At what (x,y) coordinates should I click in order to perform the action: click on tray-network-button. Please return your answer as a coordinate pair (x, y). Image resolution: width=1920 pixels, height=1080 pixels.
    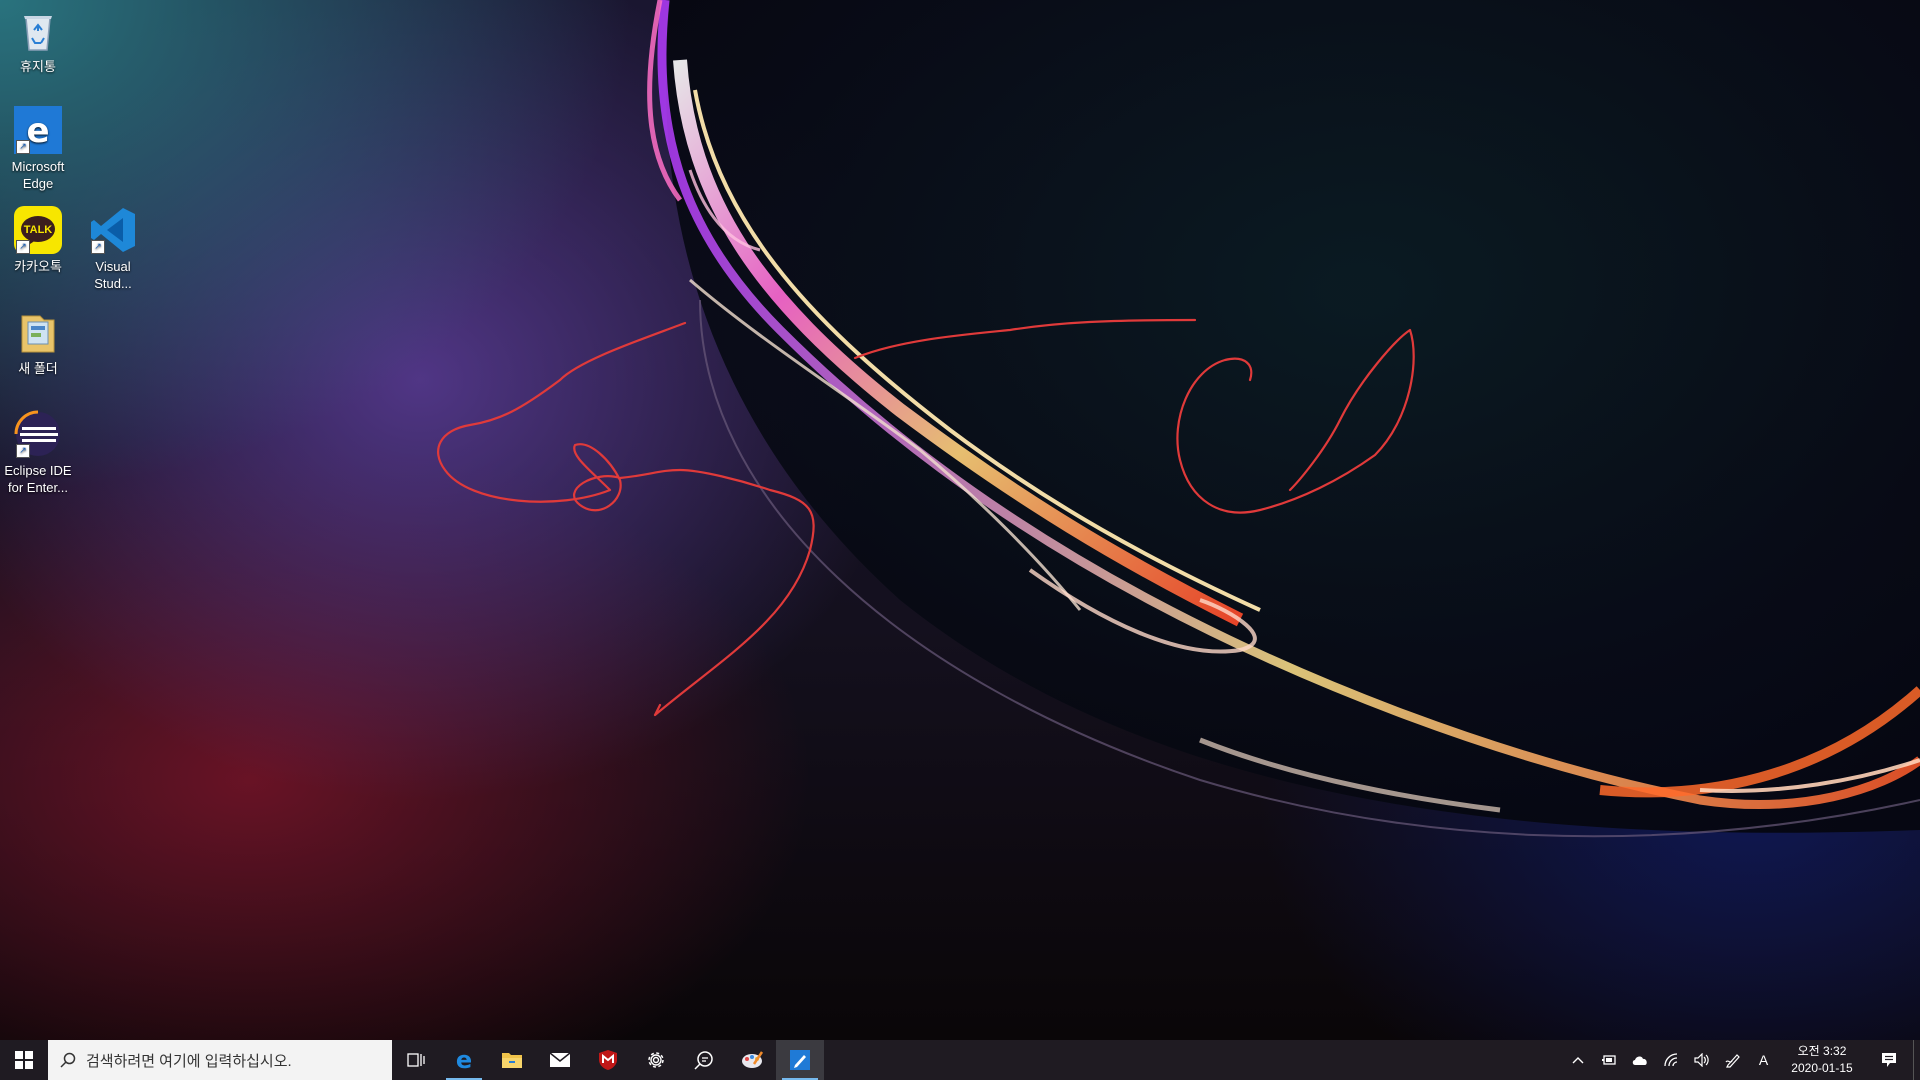
    Looking at the image, I should click on (1670, 1060).